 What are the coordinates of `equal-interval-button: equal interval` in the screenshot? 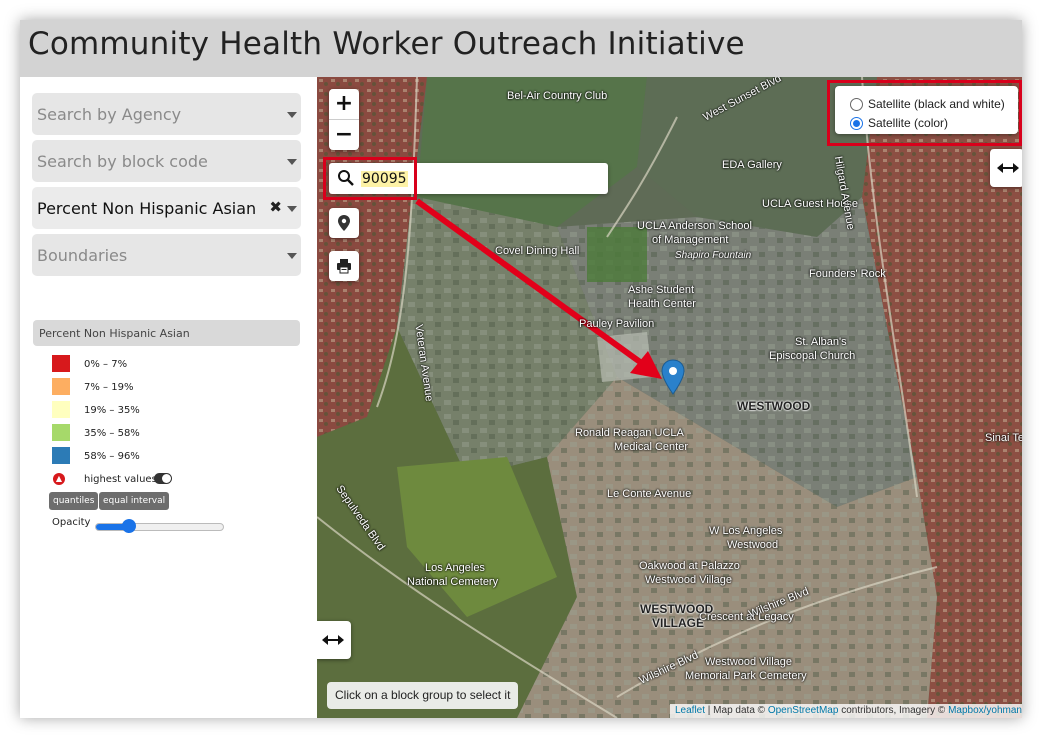 It's located at (134, 501).